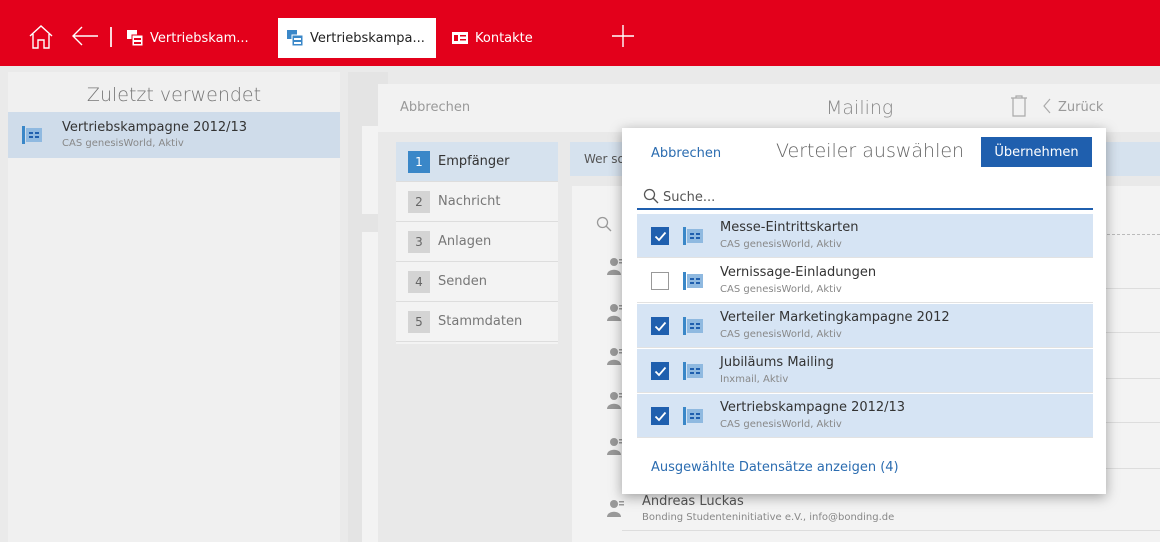  I want to click on step-label: Senden, so click(462, 281).